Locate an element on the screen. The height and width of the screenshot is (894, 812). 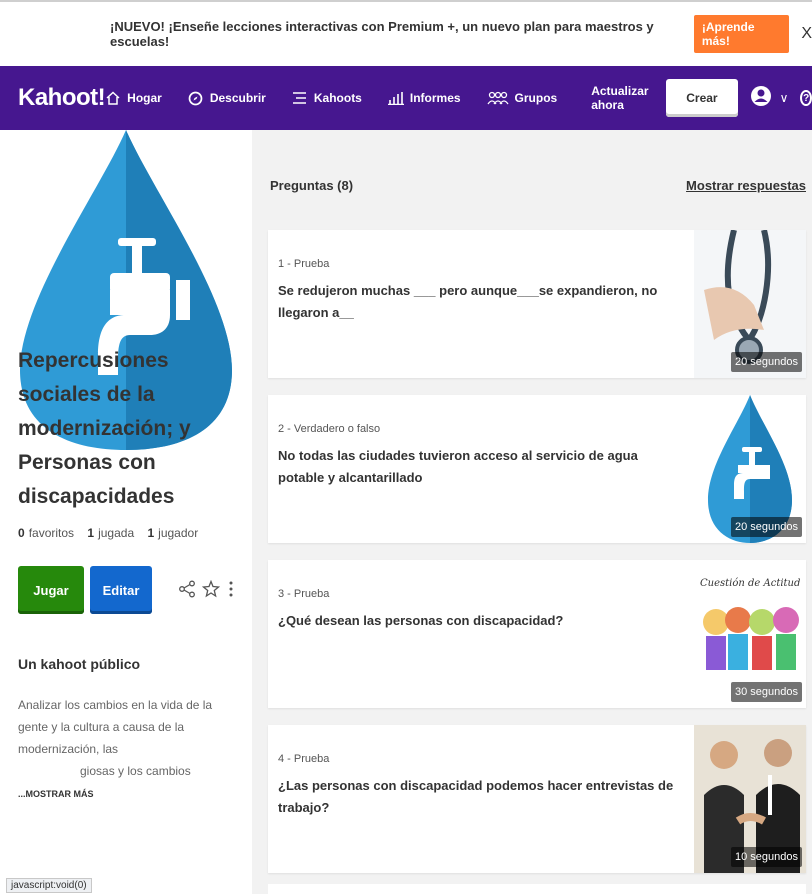
question-thumbnail: Cuestión de Actitud 30 segundos is located at coordinates (750, 634).